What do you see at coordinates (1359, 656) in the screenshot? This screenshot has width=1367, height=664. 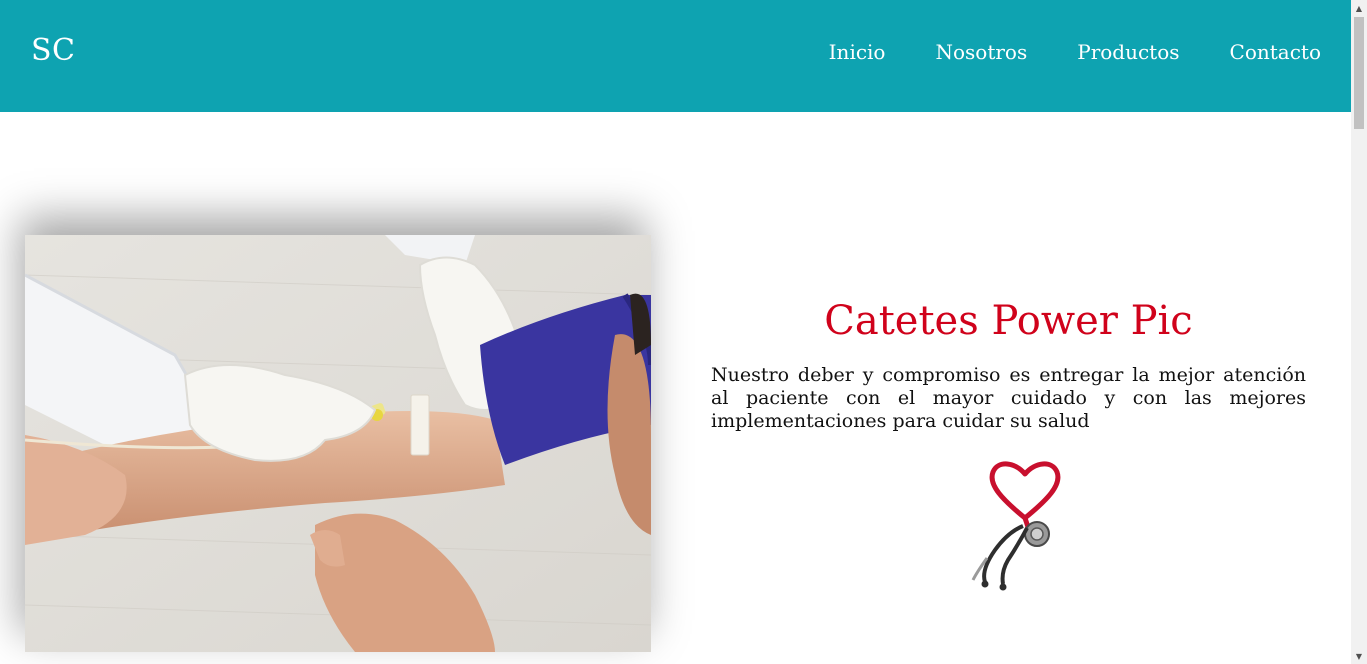 I see `scroll-down-arrow-icon: ▼` at bounding box center [1359, 656].